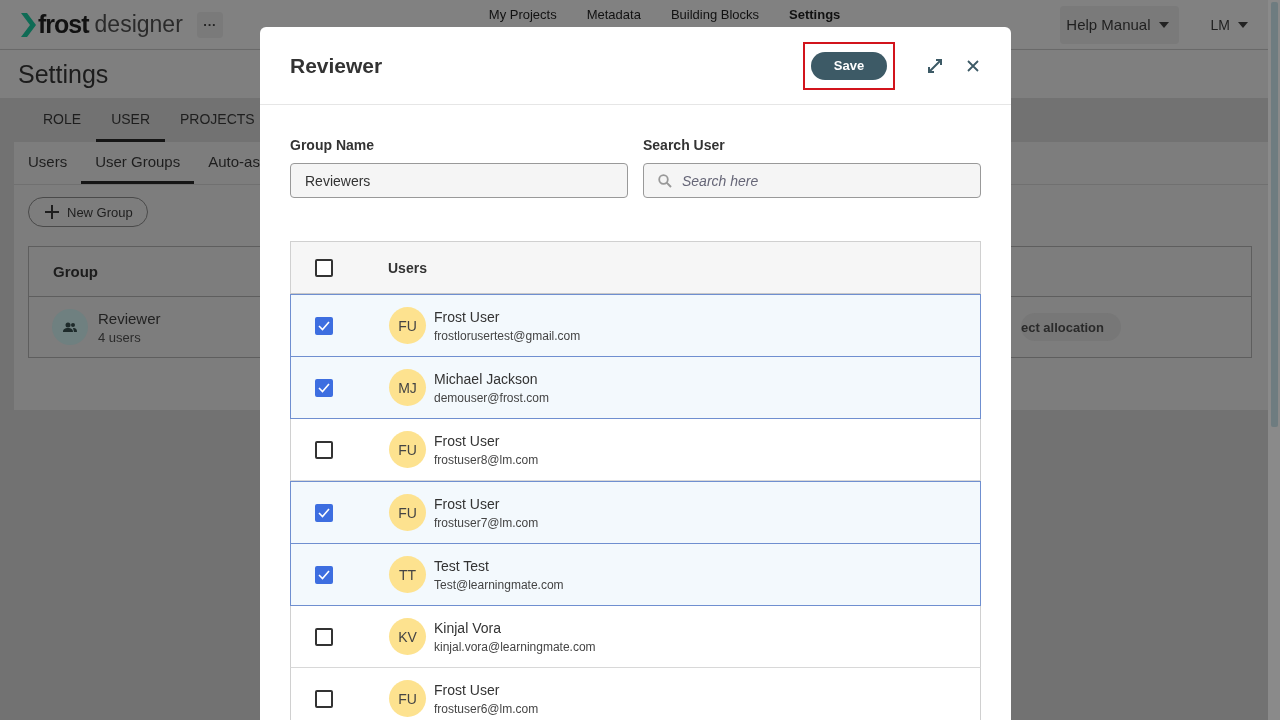 The image size is (1280, 720). What do you see at coordinates (120, 337) in the screenshot?
I see `member-count: 4 users` at bounding box center [120, 337].